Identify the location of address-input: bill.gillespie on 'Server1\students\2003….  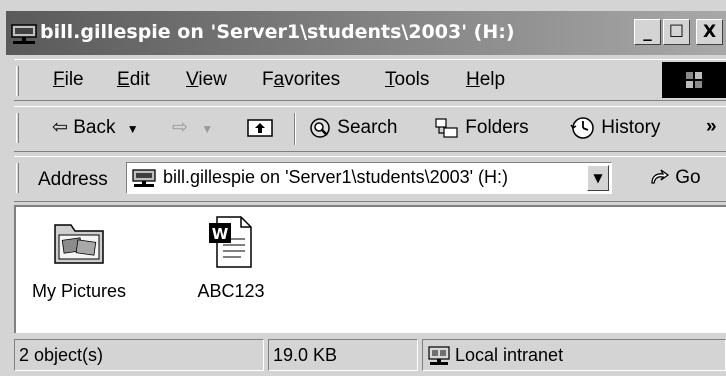
(369, 178).